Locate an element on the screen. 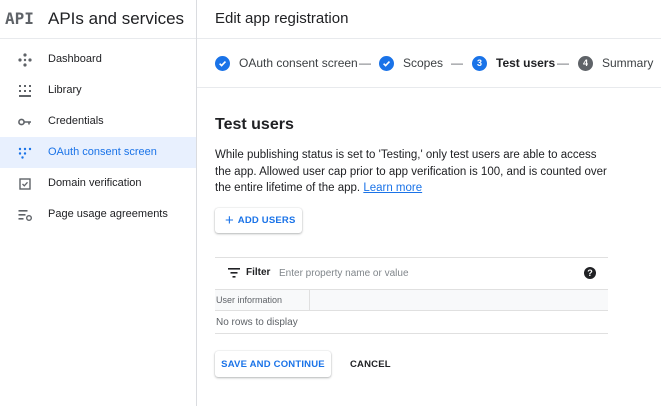 The height and width of the screenshot is (406, 661). step-number-badge: 4 is located at coordinates (585, 63).